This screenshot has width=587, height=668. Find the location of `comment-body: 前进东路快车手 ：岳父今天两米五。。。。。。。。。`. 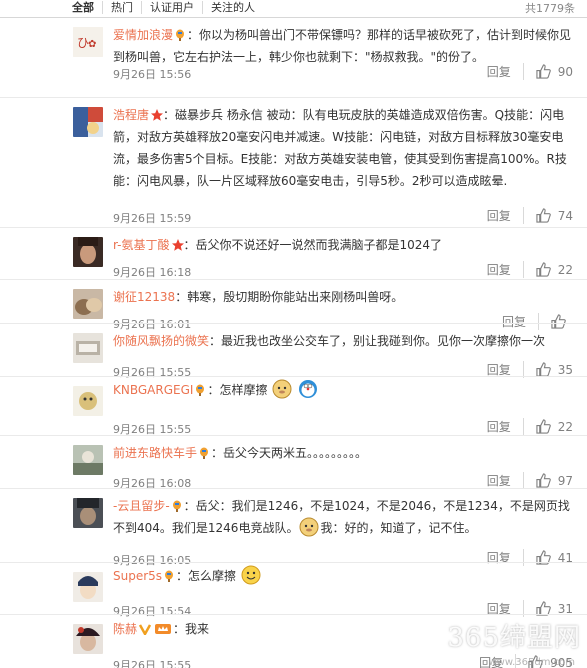

comment-body: 前进东路快车手 ：岳父今天两米五。。。。。。。。。 is located at coordinates (343, 453).